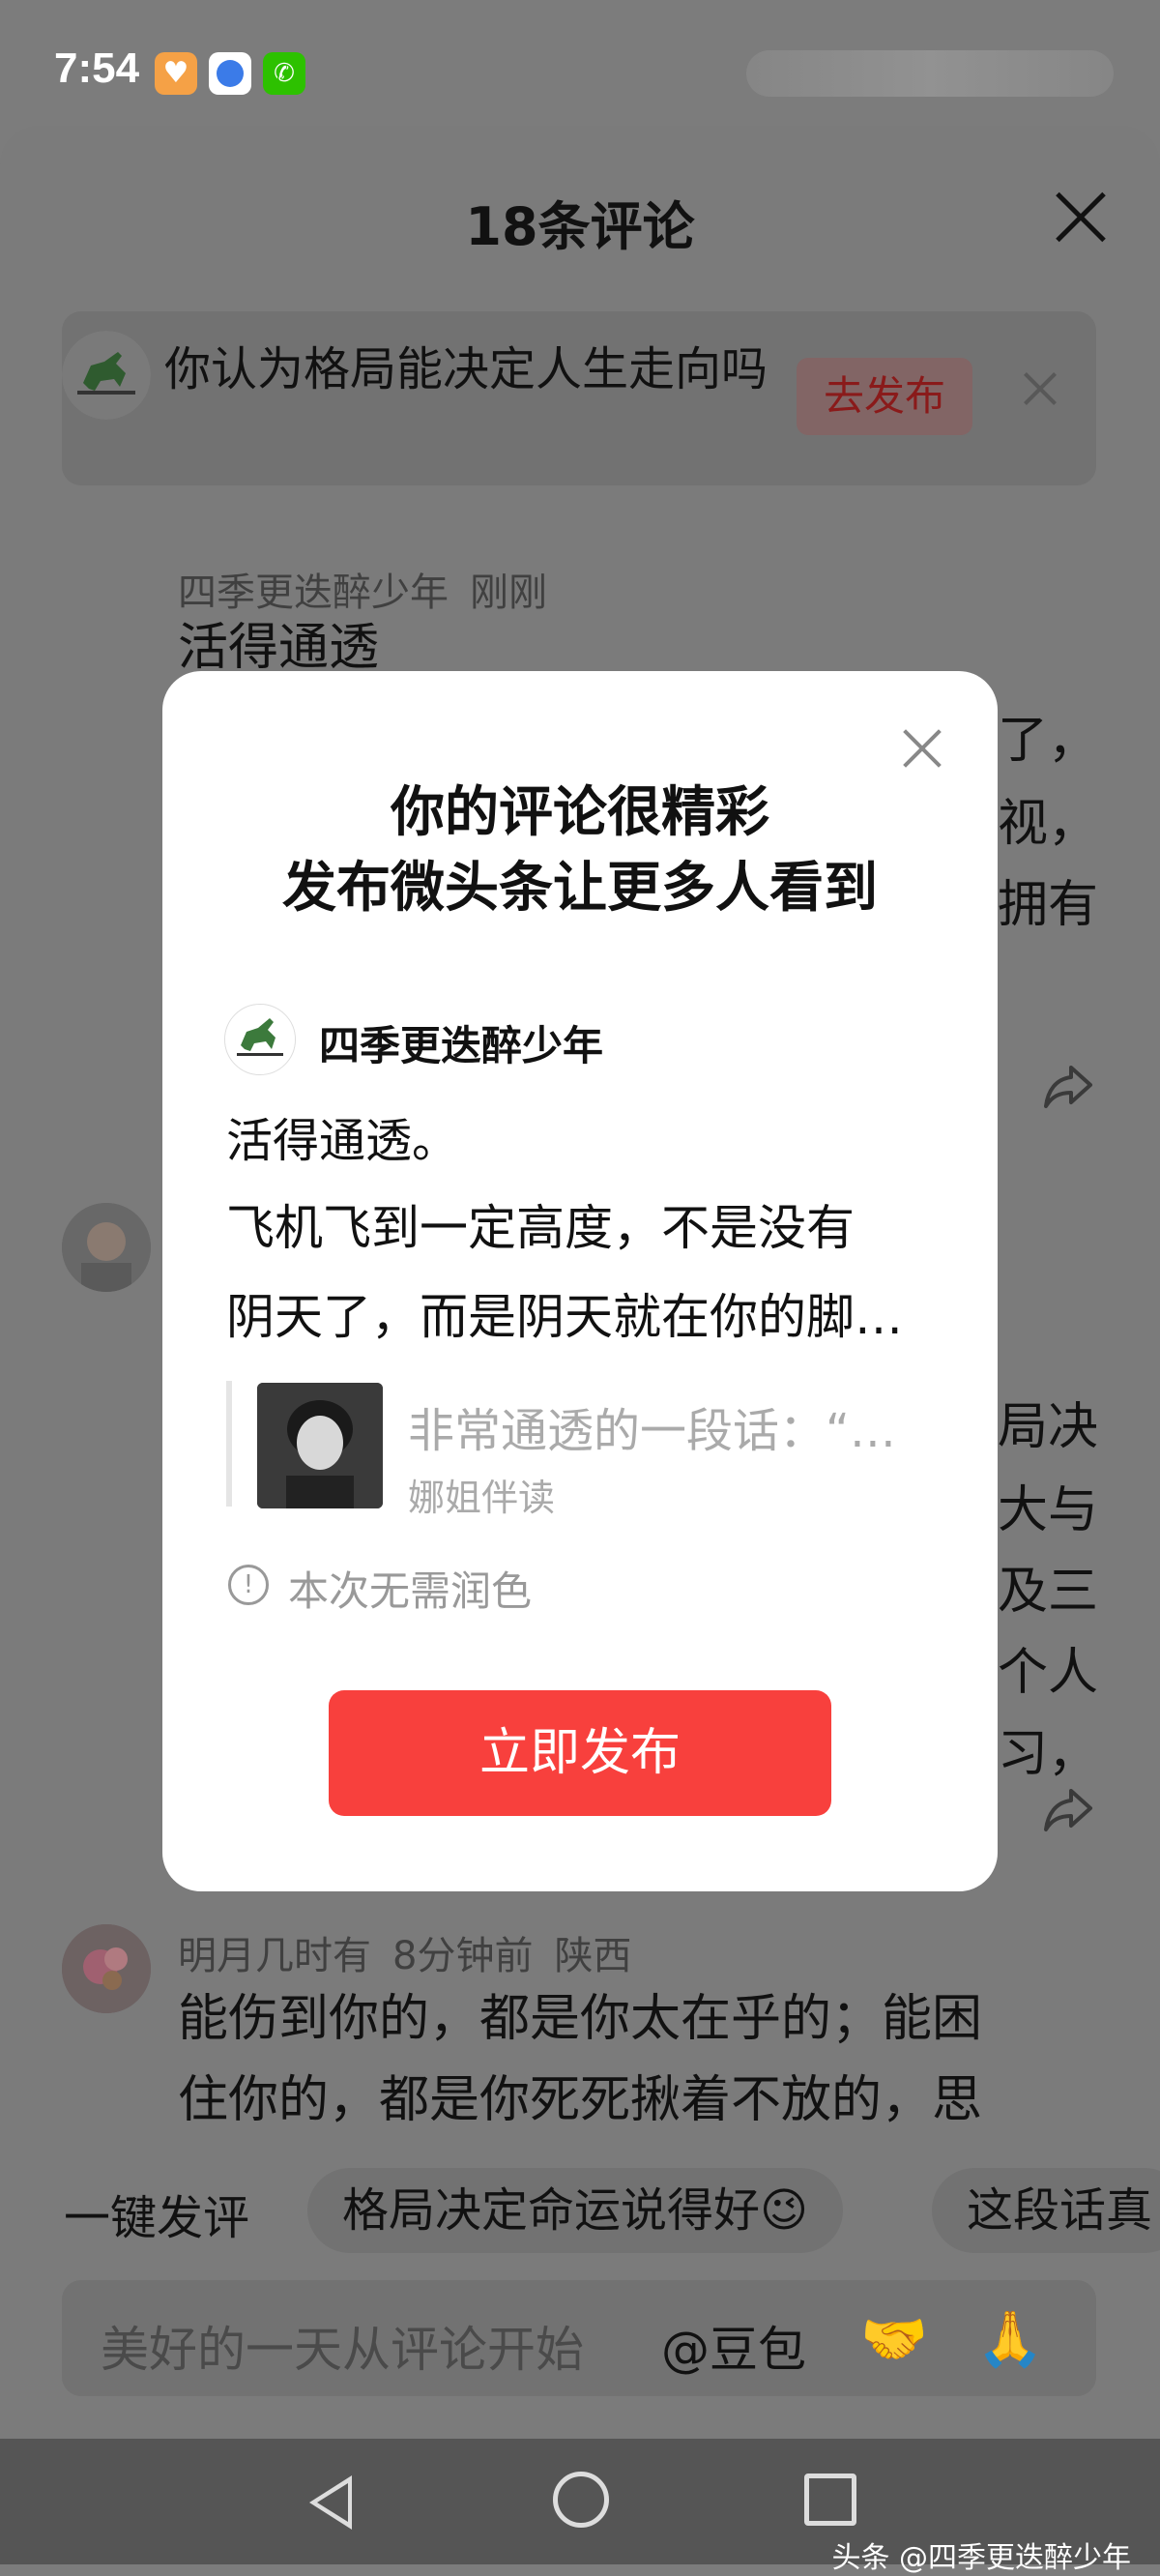  Describe the element at coordinates (176, 73) in the screenshot. I see `heart-app-icon: ♥` at that location.